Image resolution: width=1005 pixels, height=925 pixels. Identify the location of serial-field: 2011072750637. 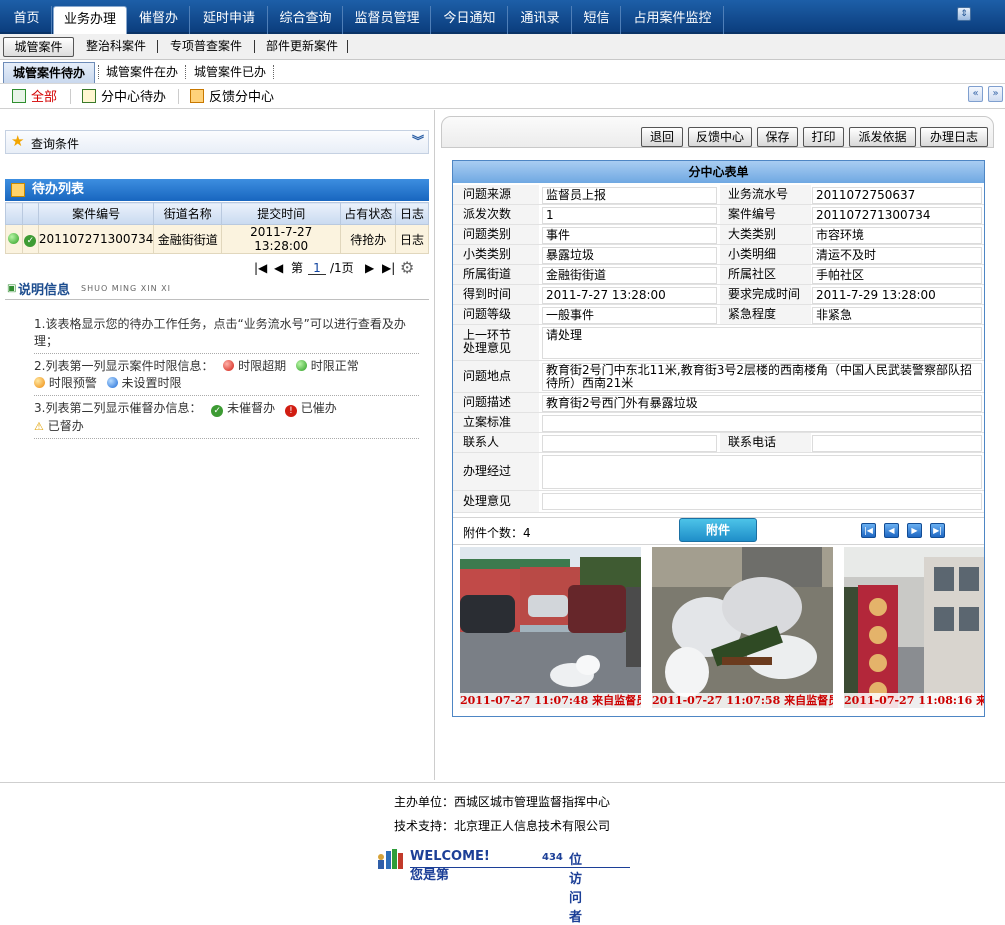
(897, 195).